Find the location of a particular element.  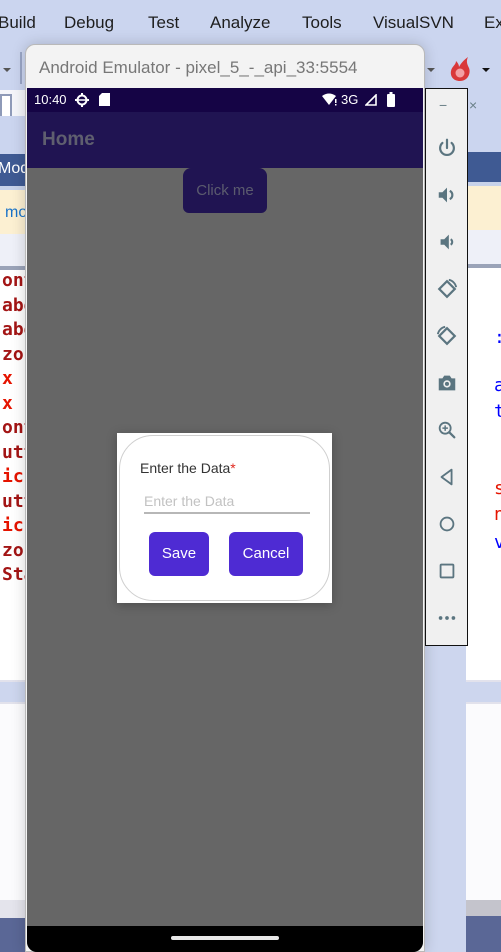

home-gesture-handle is located at coordinates (225, 938).